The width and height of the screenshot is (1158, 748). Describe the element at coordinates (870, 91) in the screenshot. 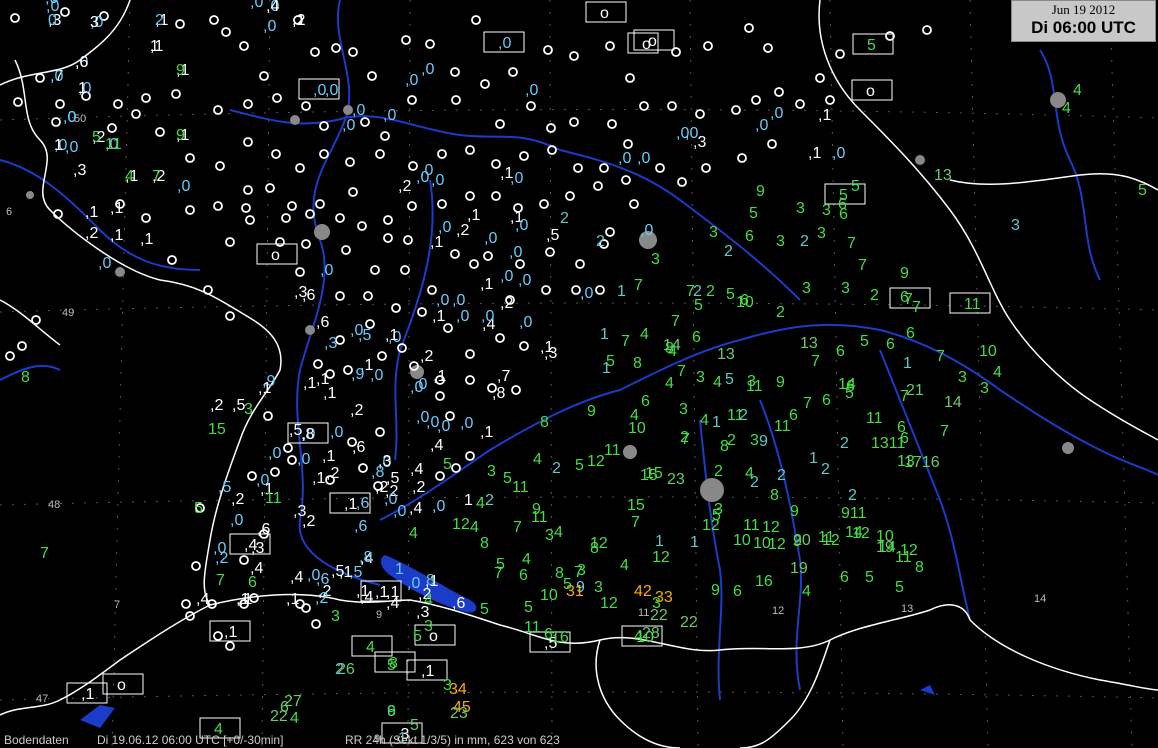

I see `boxed-station-value: o` at that location.